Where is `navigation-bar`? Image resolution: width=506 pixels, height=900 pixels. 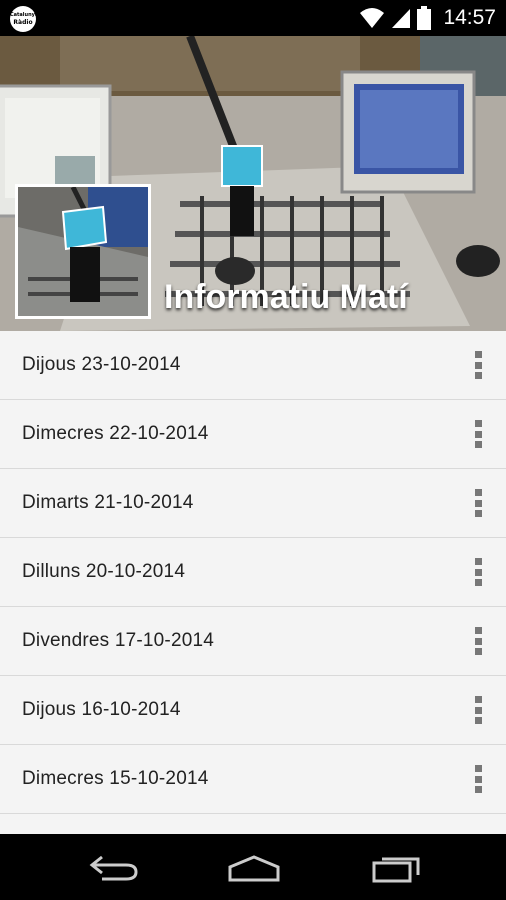
navigation-bar is located at coordinates (253, 867).